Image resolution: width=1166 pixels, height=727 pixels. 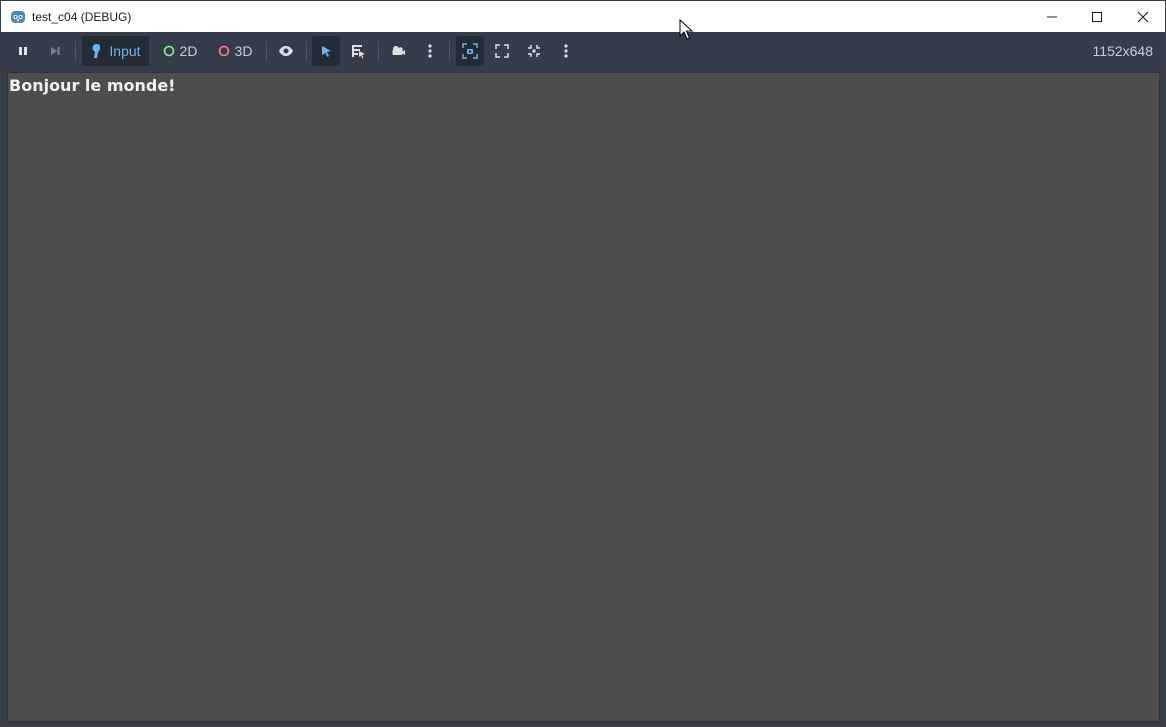 I want to click on close-button, so click(x=1143, y=16).